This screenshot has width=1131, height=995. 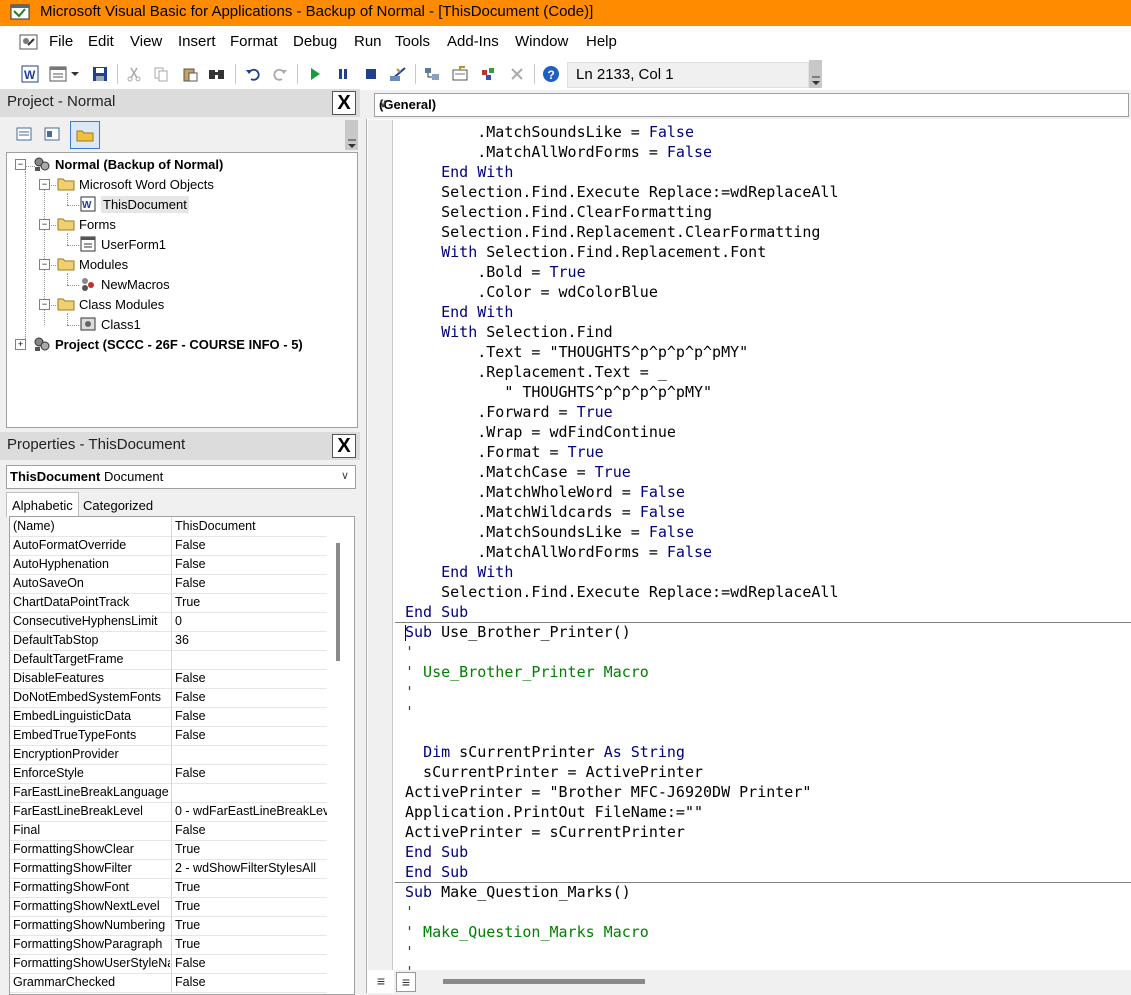 I want to click on code-line: .MatchWholeWord = False, so click(x=545, y=493).